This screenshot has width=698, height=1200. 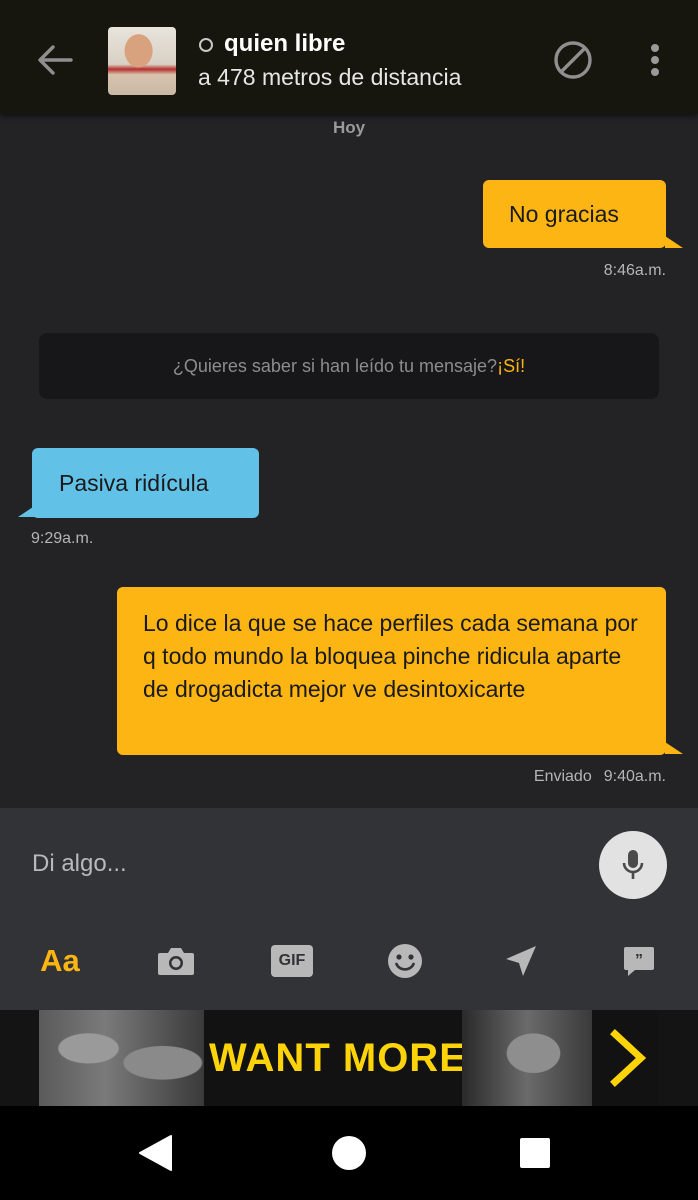 I want to click on composer-toolbar: Aa GIF ”, so click(x=349, y=963).